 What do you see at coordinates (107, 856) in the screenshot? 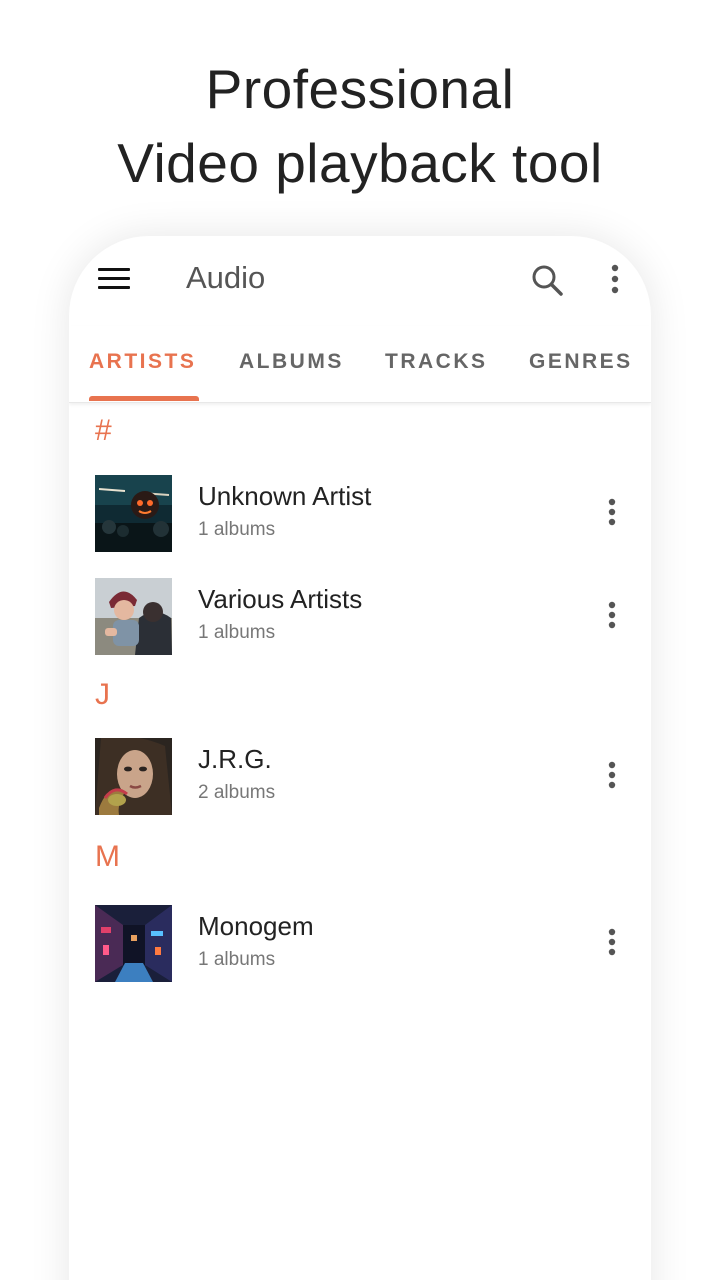
I see `section-header-m: M` at bounding box center [107, 856].